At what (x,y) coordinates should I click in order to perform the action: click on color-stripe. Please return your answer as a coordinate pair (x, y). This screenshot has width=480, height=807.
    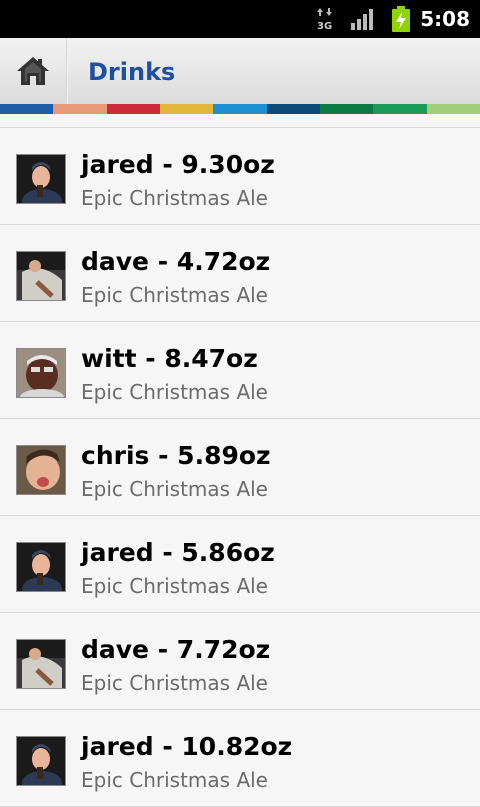
    Looking at the image, I should click on (240, 109).